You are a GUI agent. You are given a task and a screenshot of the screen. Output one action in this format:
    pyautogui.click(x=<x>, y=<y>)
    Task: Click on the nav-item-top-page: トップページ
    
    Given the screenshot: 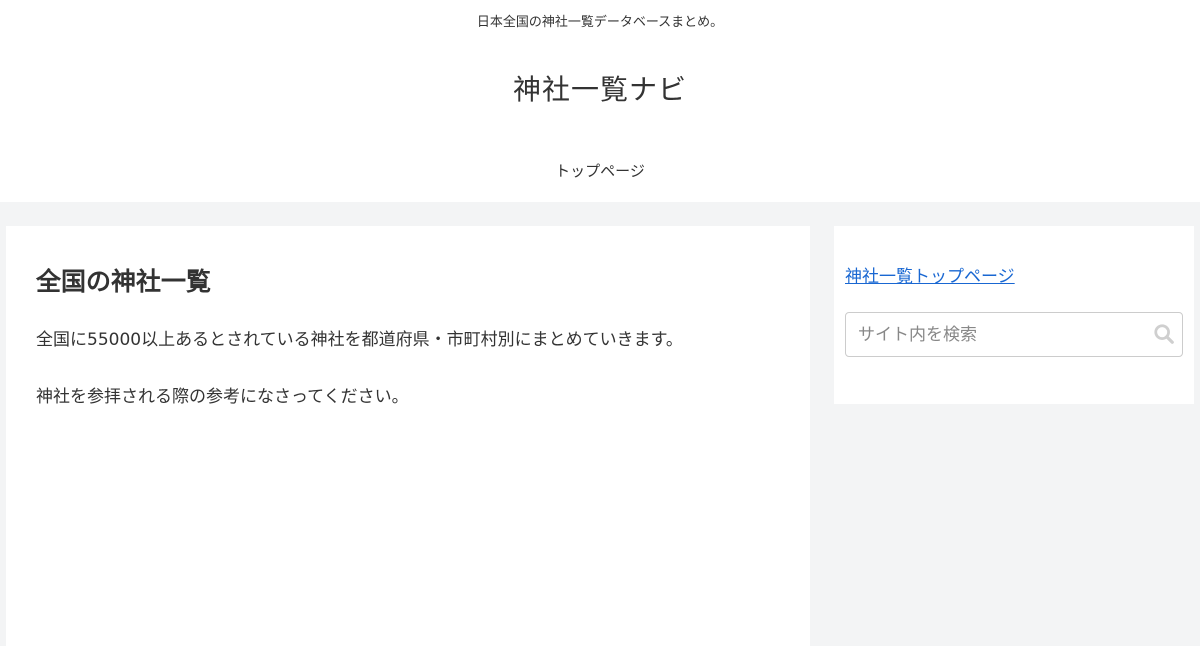 What is the action you would take?
    pyautogui.click(x=600, y=171)
    